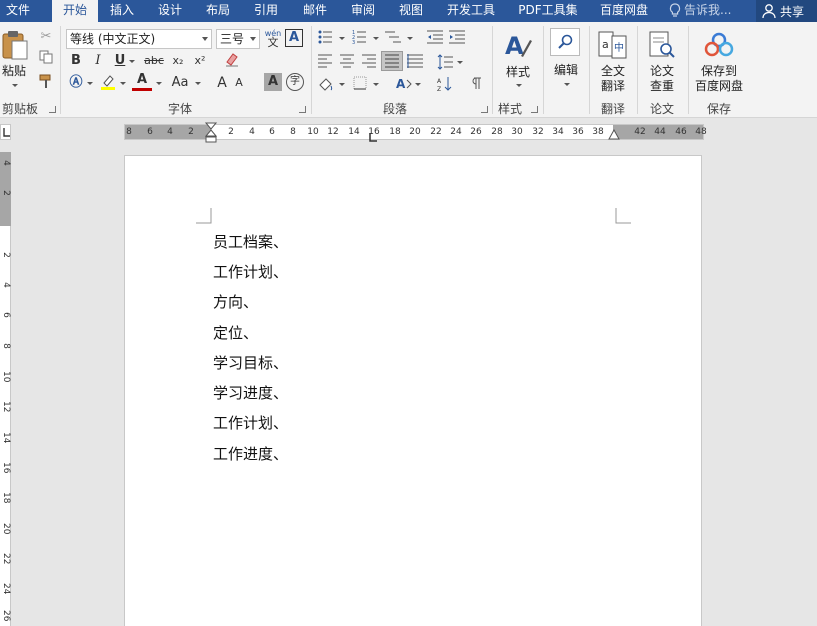  I want to click on tab-selector, so click(5, 132).